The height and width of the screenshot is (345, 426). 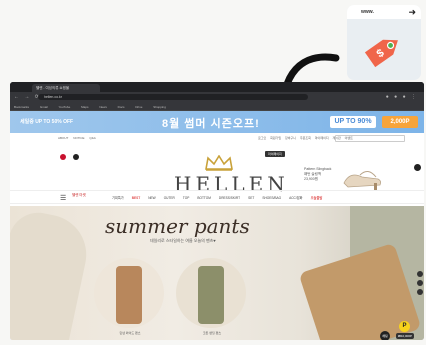 I want to click on promo-headline: 8월 썸머 시즌오프!, so click(x=211, y=124).